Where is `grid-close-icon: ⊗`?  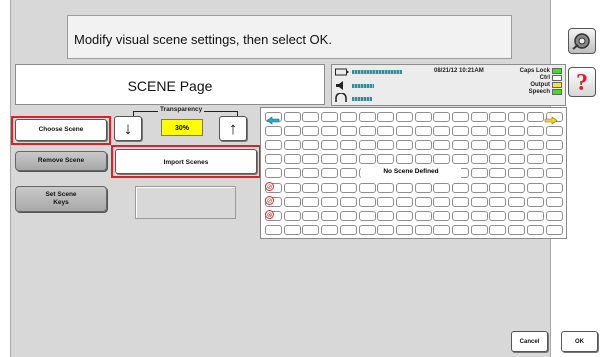
grid-close-icon: ⊗ is located at coordinates (269, 214).